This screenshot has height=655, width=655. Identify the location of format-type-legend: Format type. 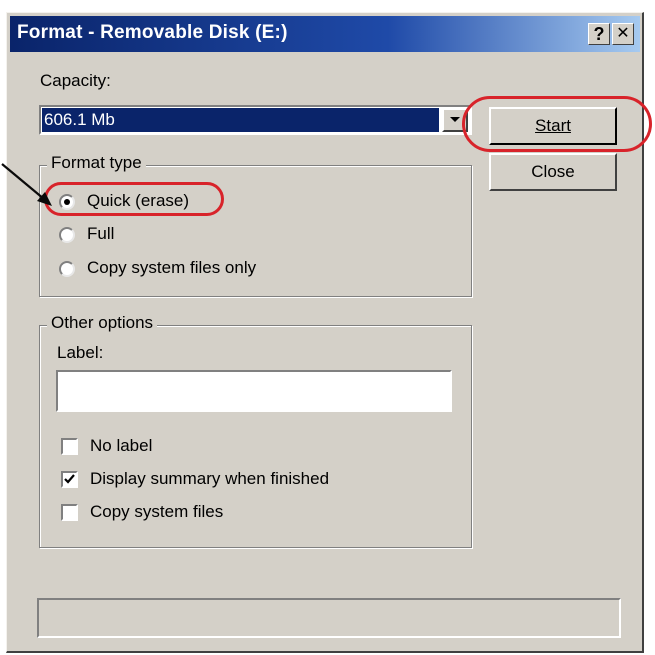
(96, 163).